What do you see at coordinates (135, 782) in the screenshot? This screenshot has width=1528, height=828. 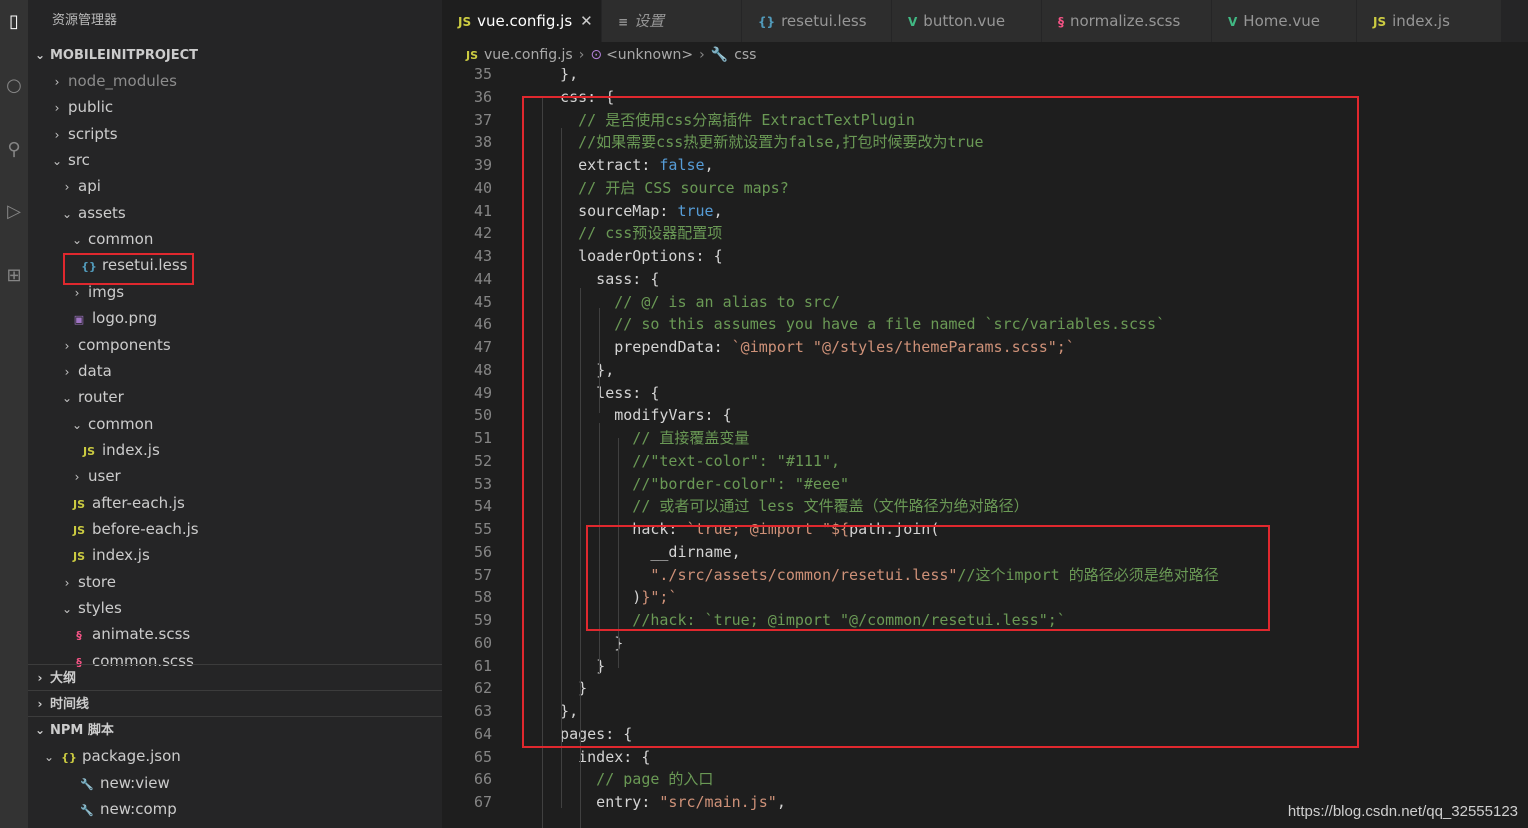 I see `npm-item-label: new:view` at bounding box center [135, 782].